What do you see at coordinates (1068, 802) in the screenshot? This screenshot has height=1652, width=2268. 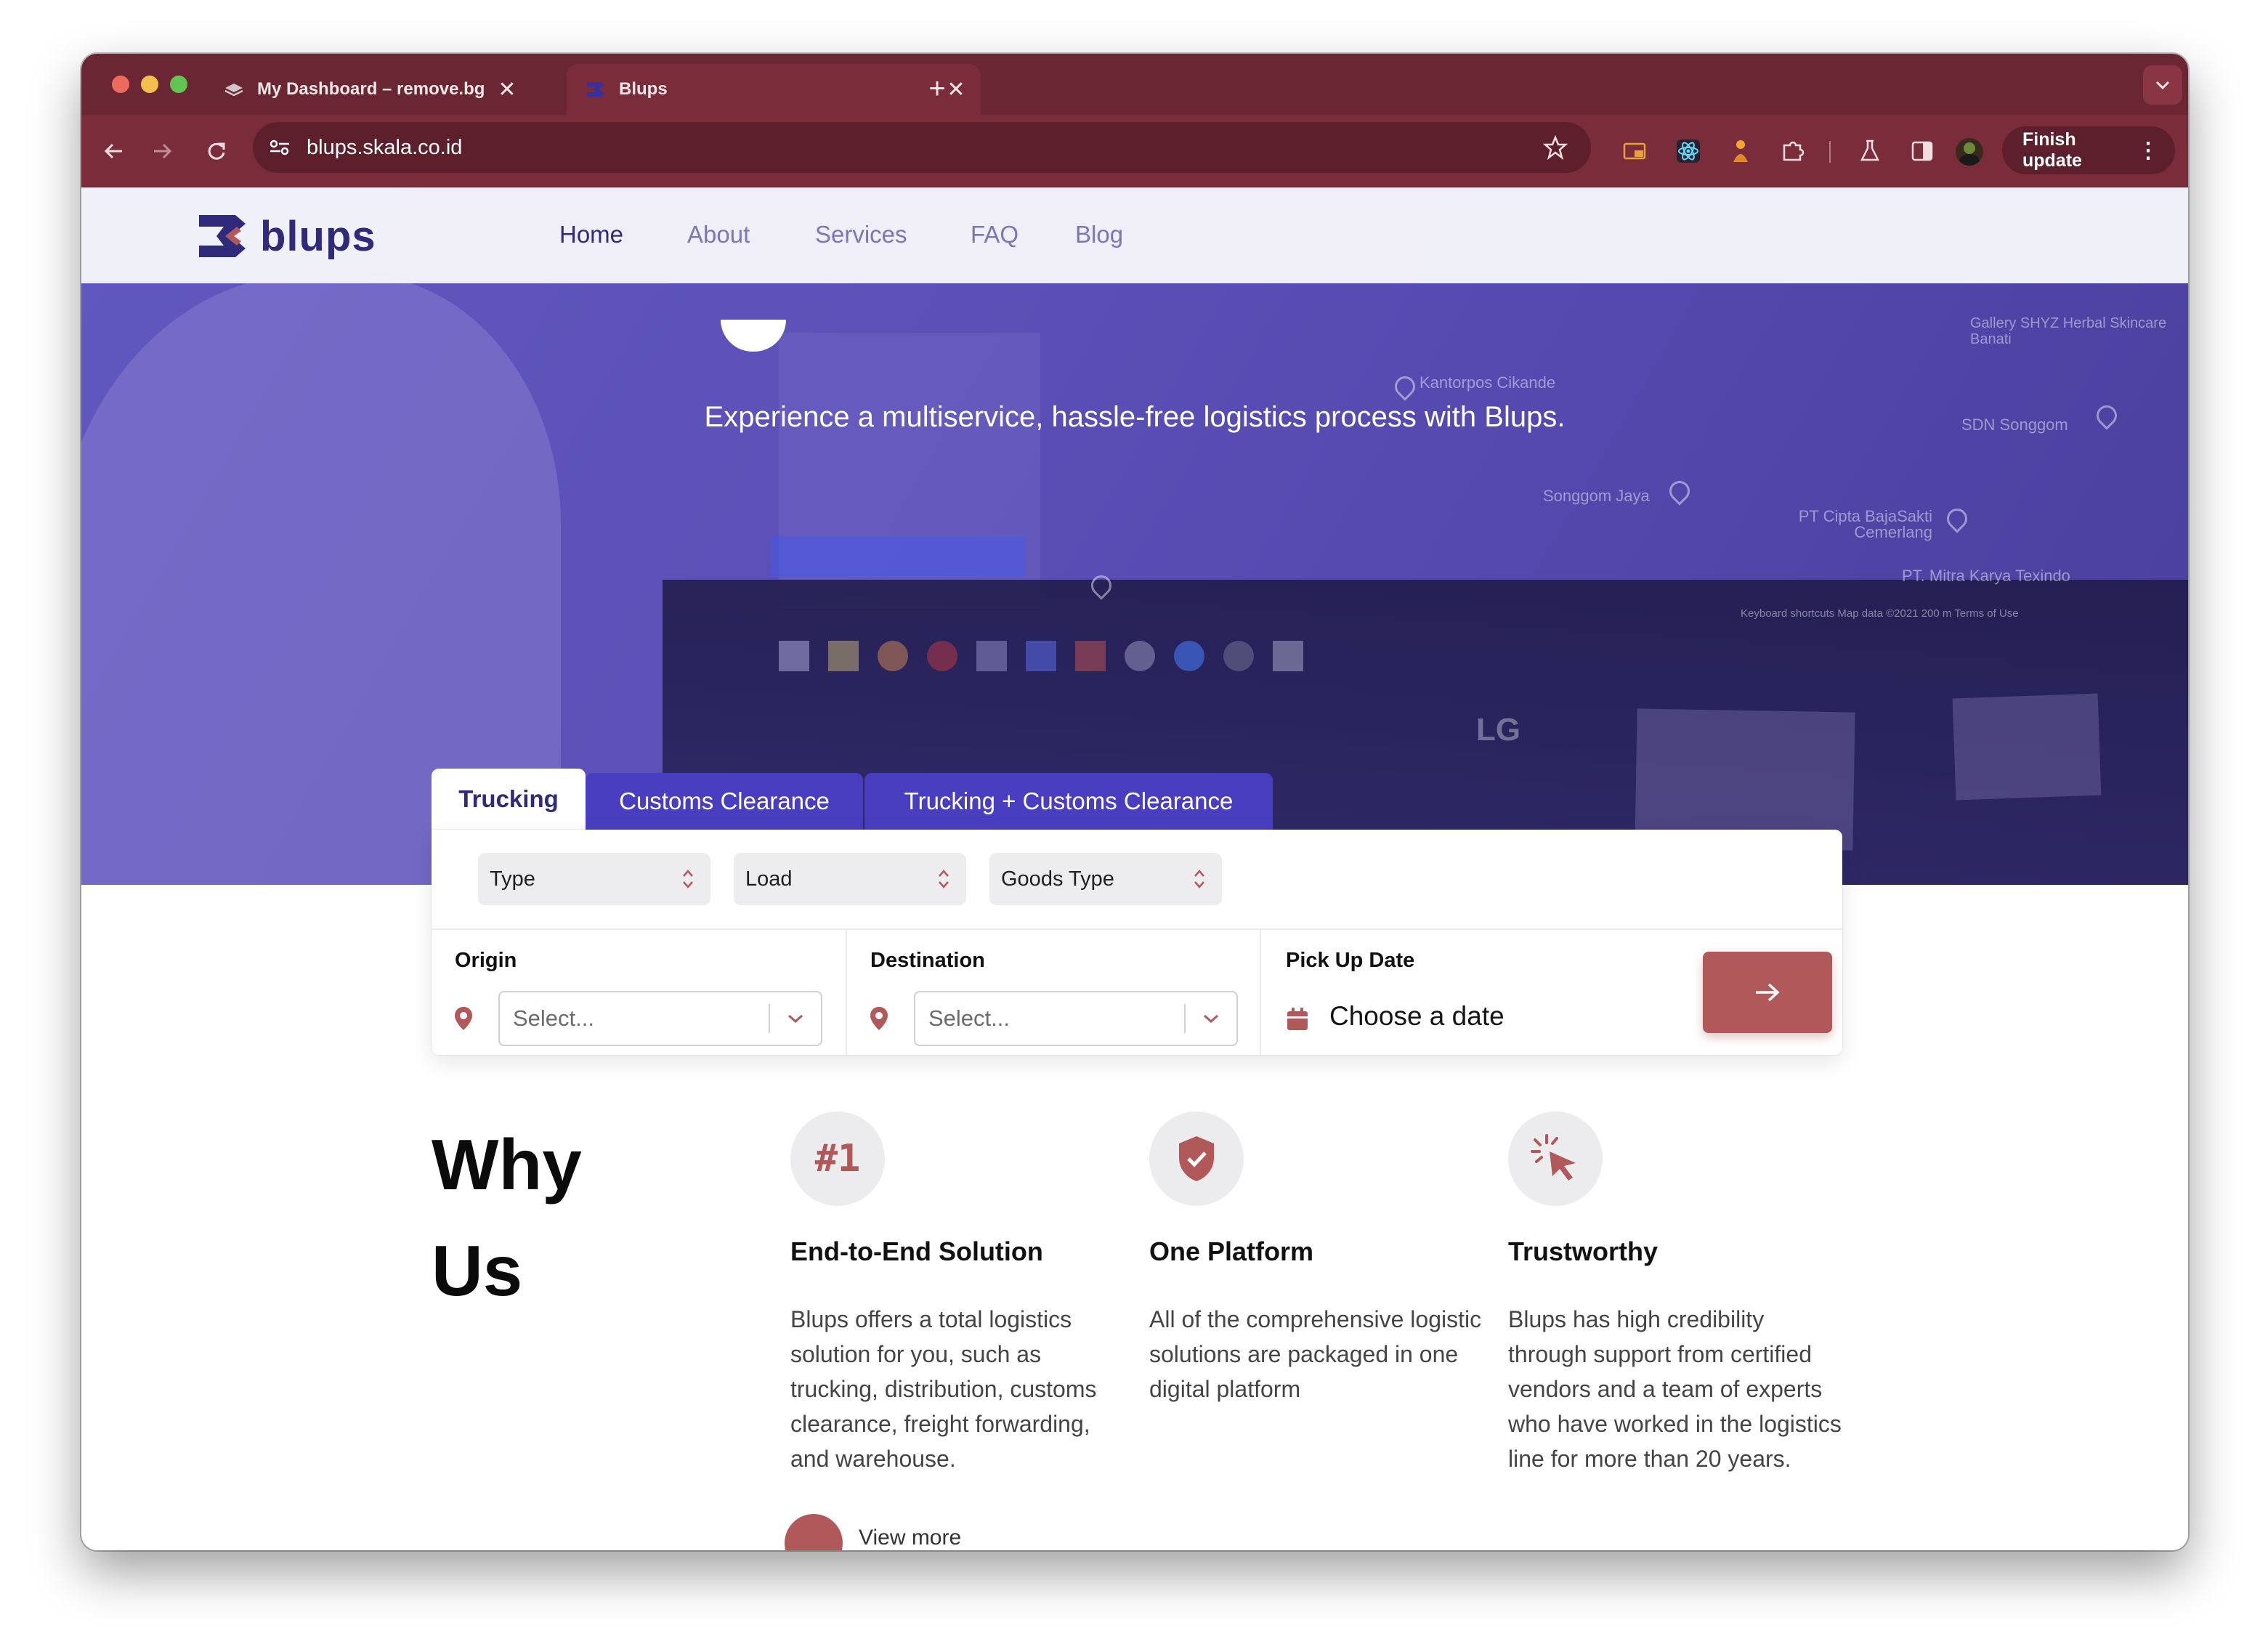 I see `tab-trucking-customs: Trucking + Customs Clearance` at bounding box center [1068, 802].